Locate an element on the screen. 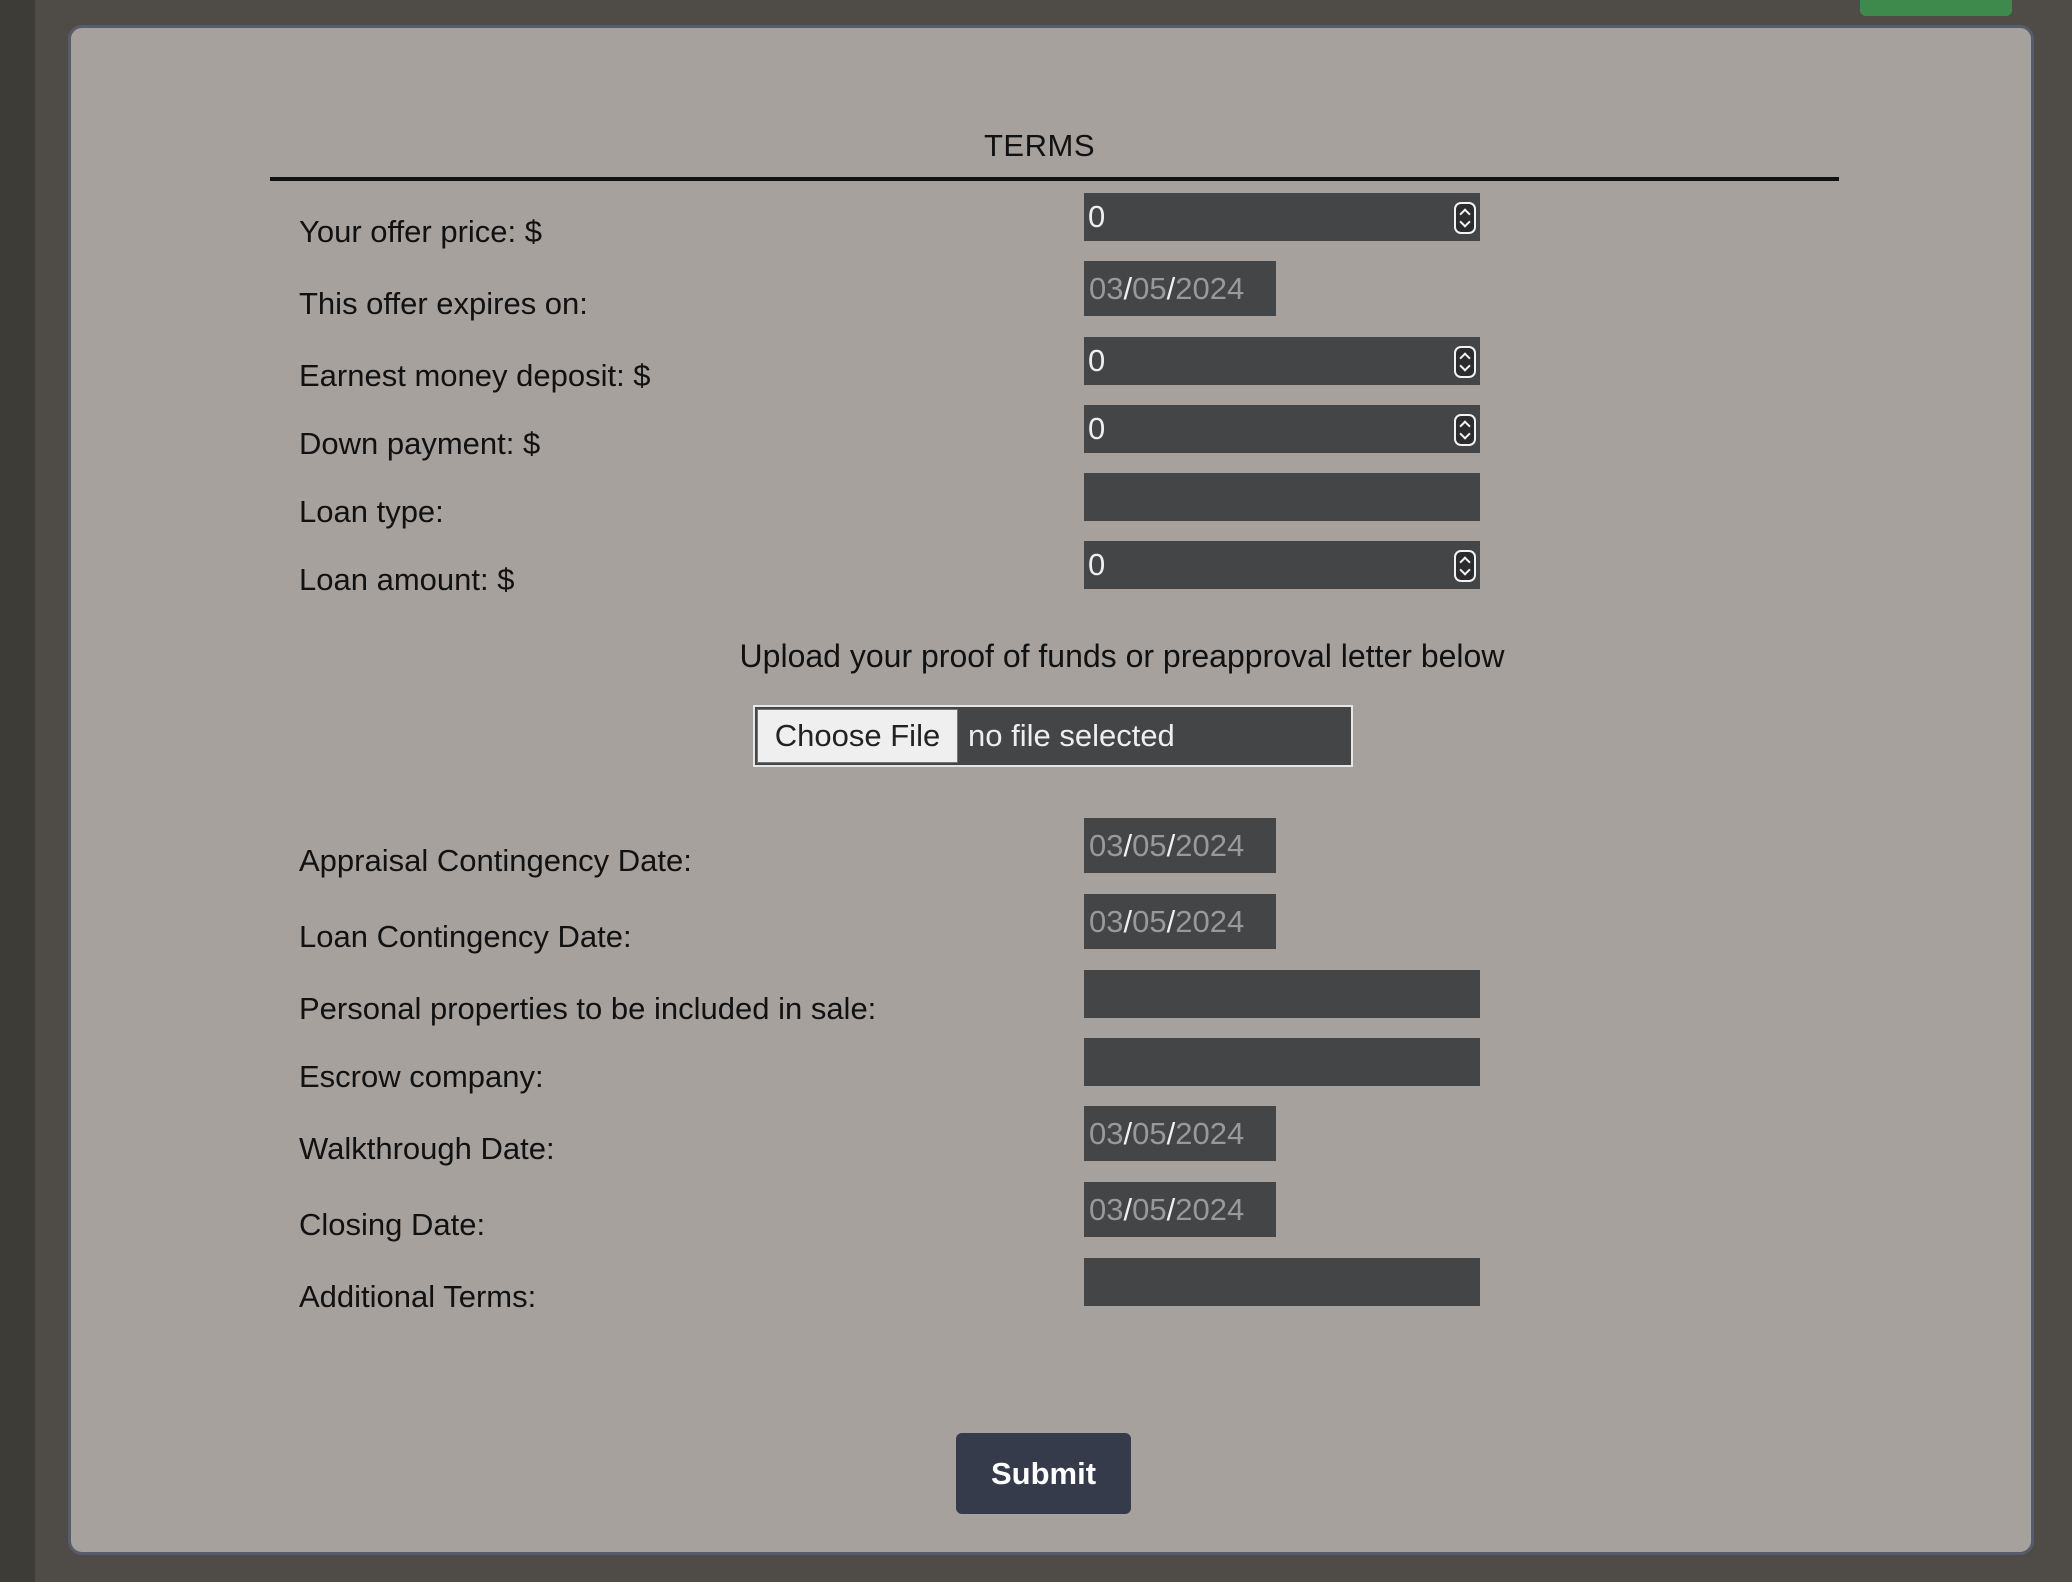 Image resolution: width=2072 pixels, height=1582 pixels. loan-type-input is located at coordinates (1282, 497).